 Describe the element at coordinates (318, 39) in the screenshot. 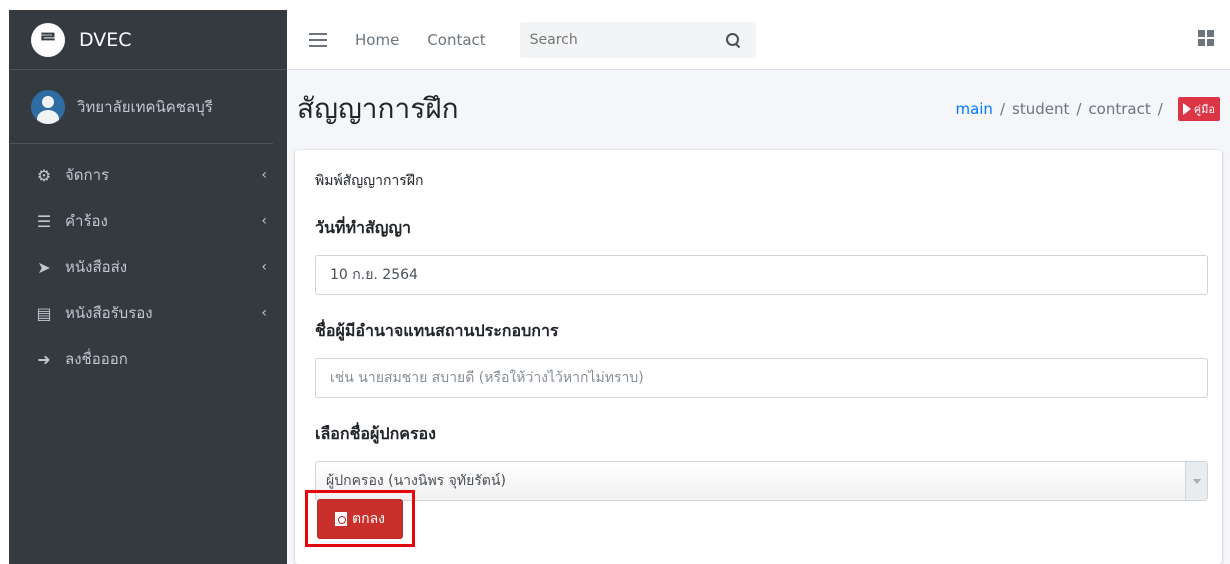

I see `hamburger-icon` at that location.